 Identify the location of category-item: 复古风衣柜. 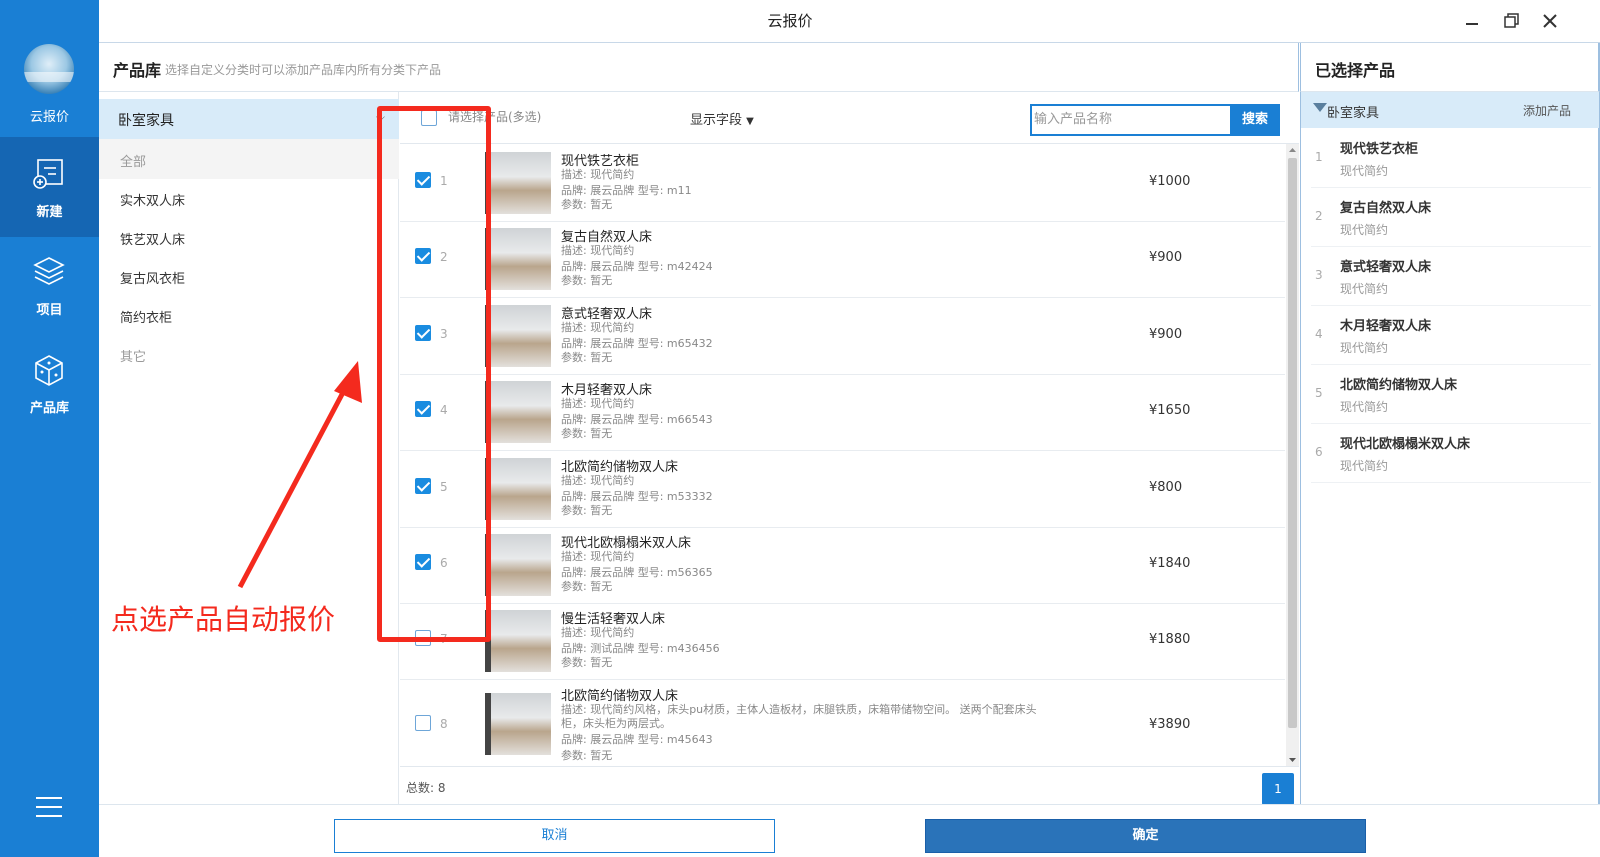
(249, 276).